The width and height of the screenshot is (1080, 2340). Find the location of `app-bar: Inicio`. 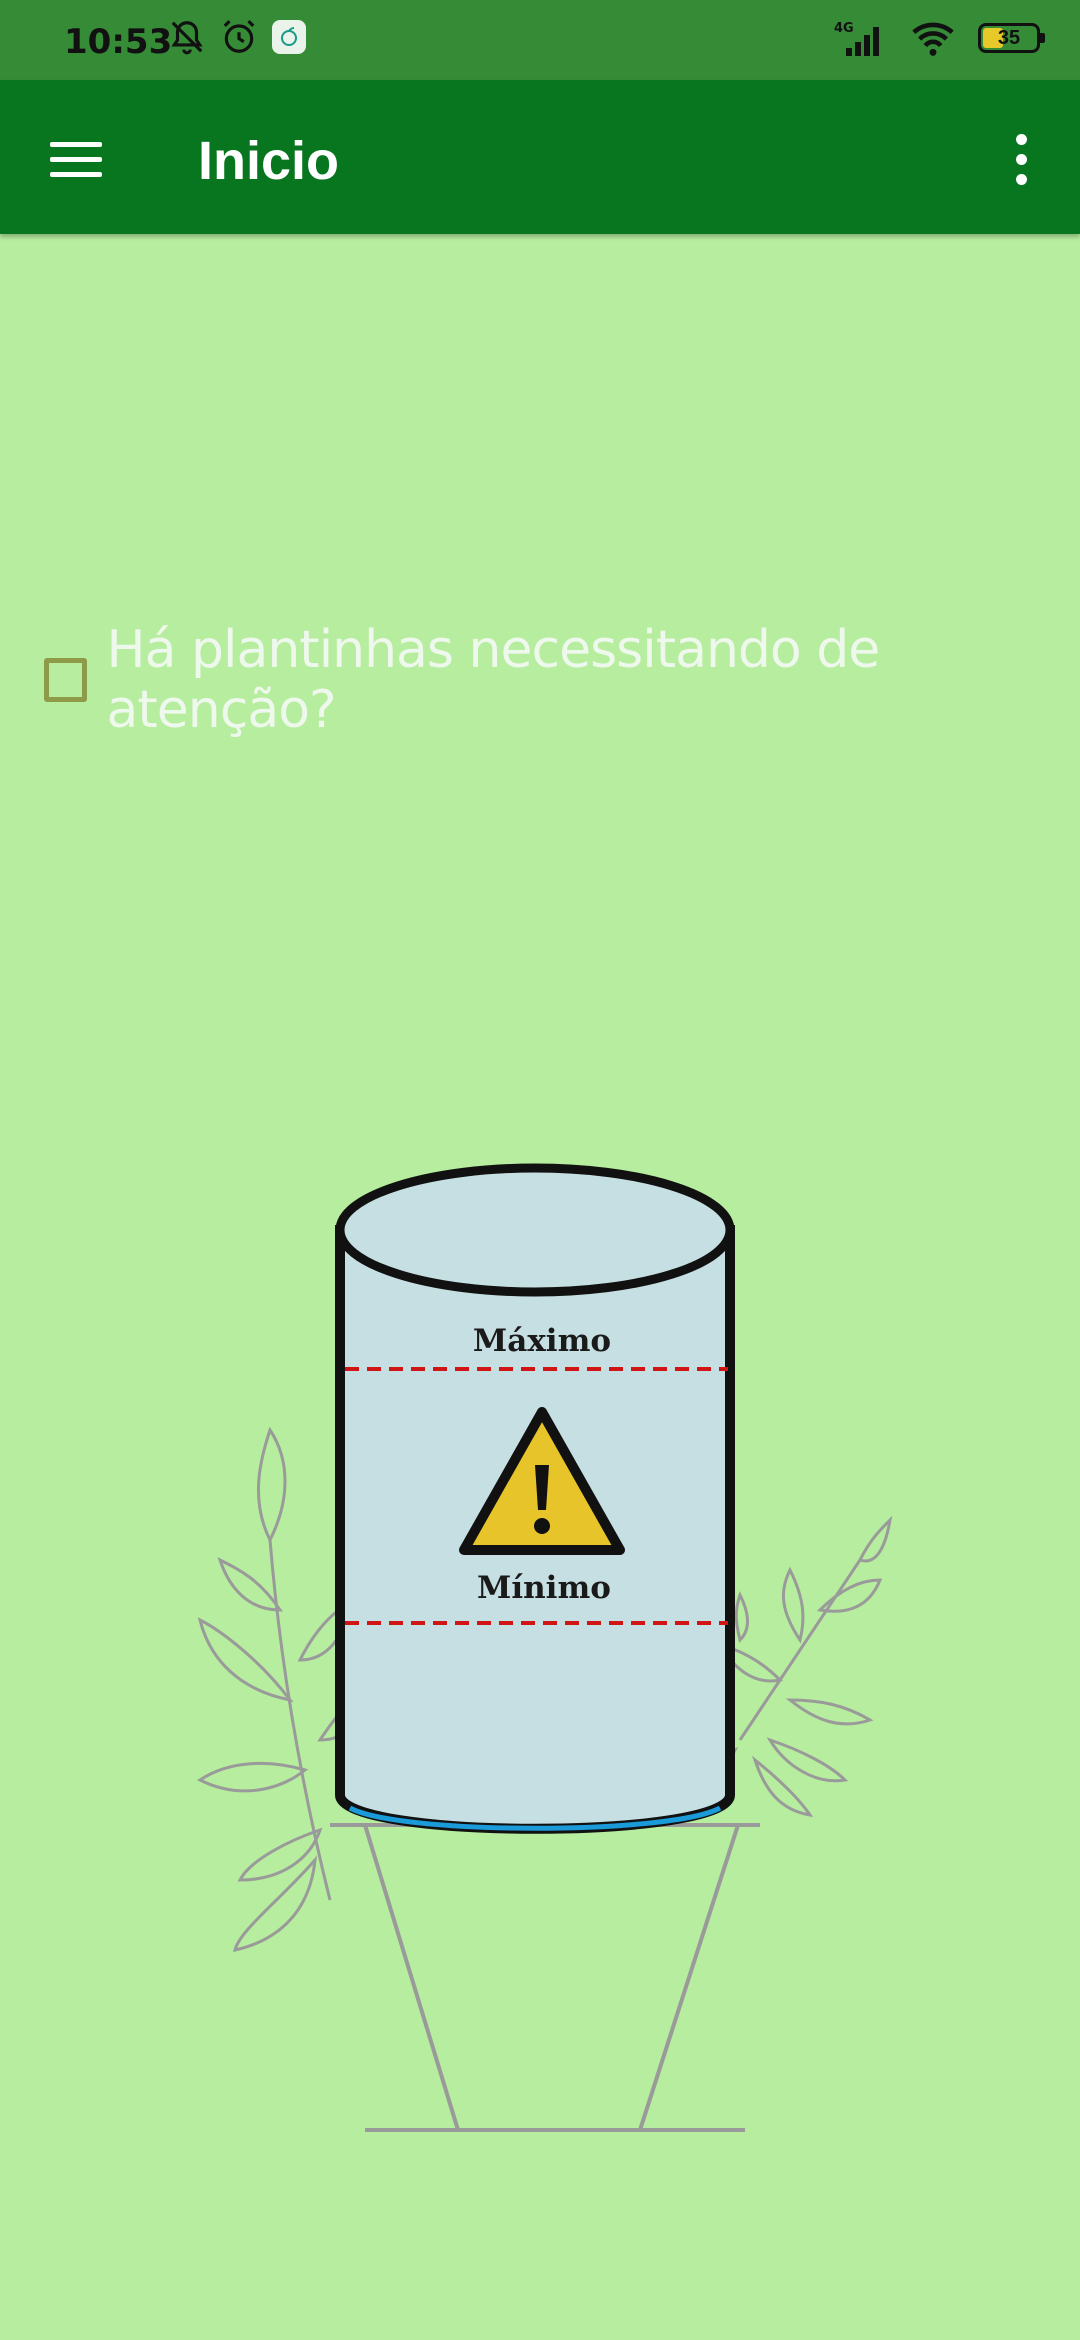

app-bar: Inicio is located at coordinates (540, 157).